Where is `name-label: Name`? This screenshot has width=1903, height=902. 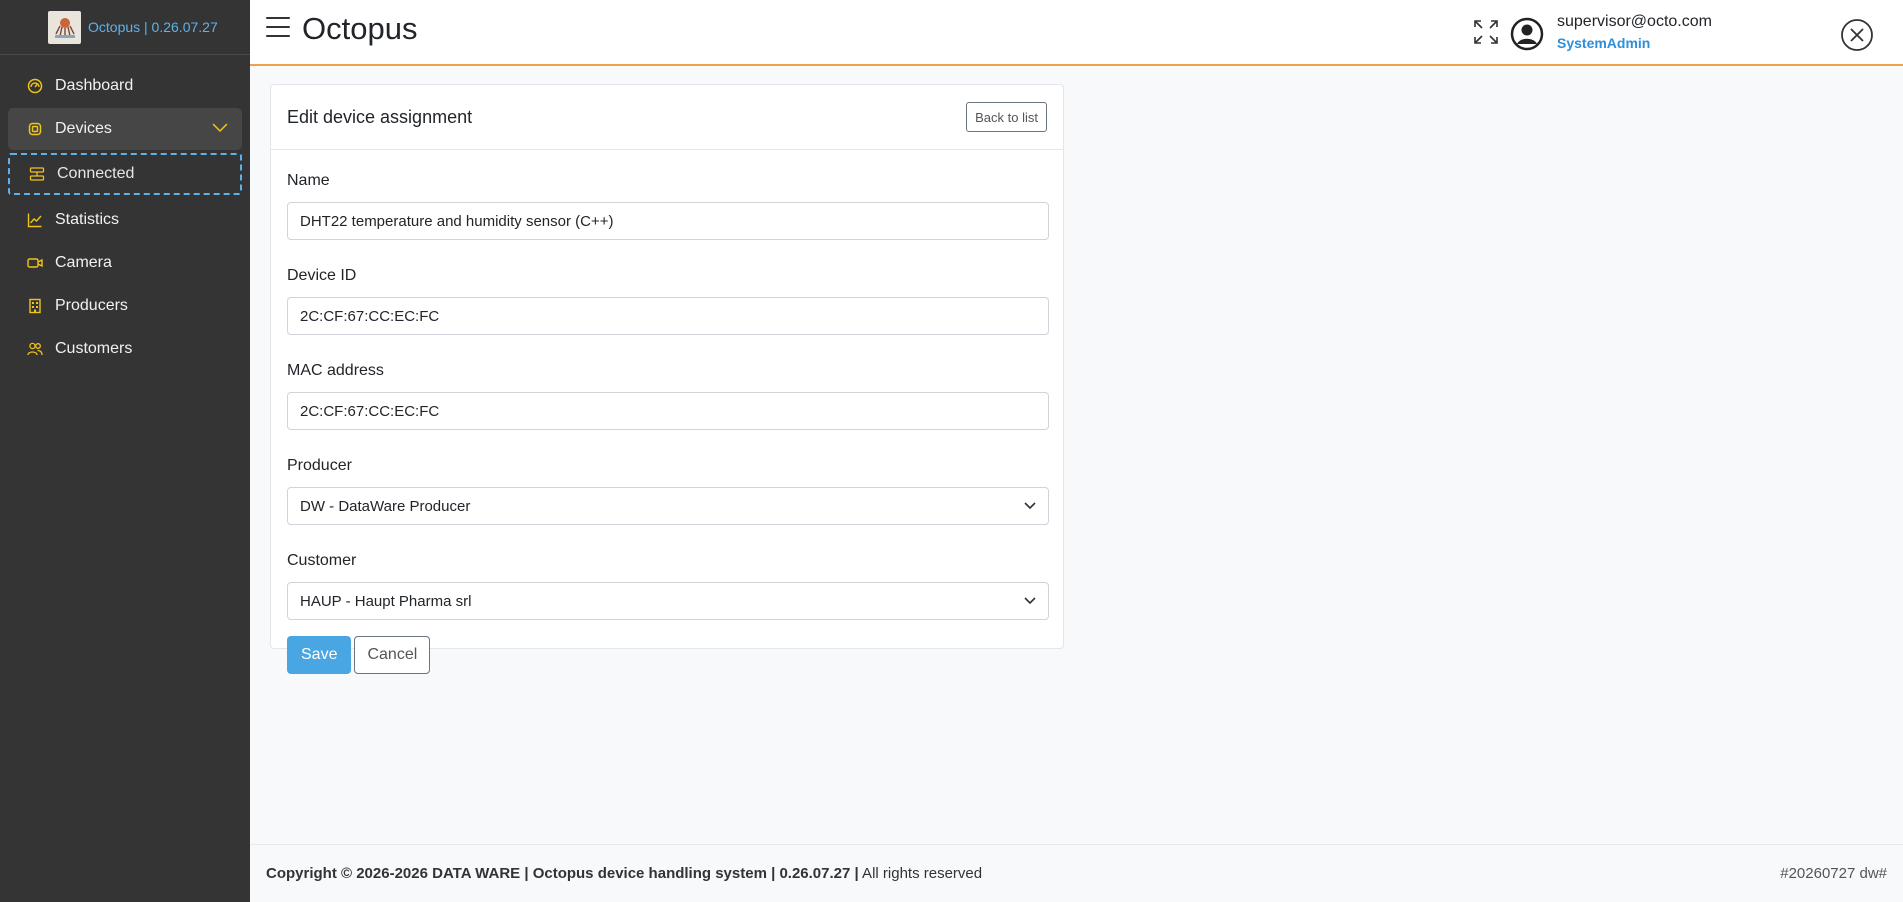 name-label: Name is located at coordinates (308, 180).